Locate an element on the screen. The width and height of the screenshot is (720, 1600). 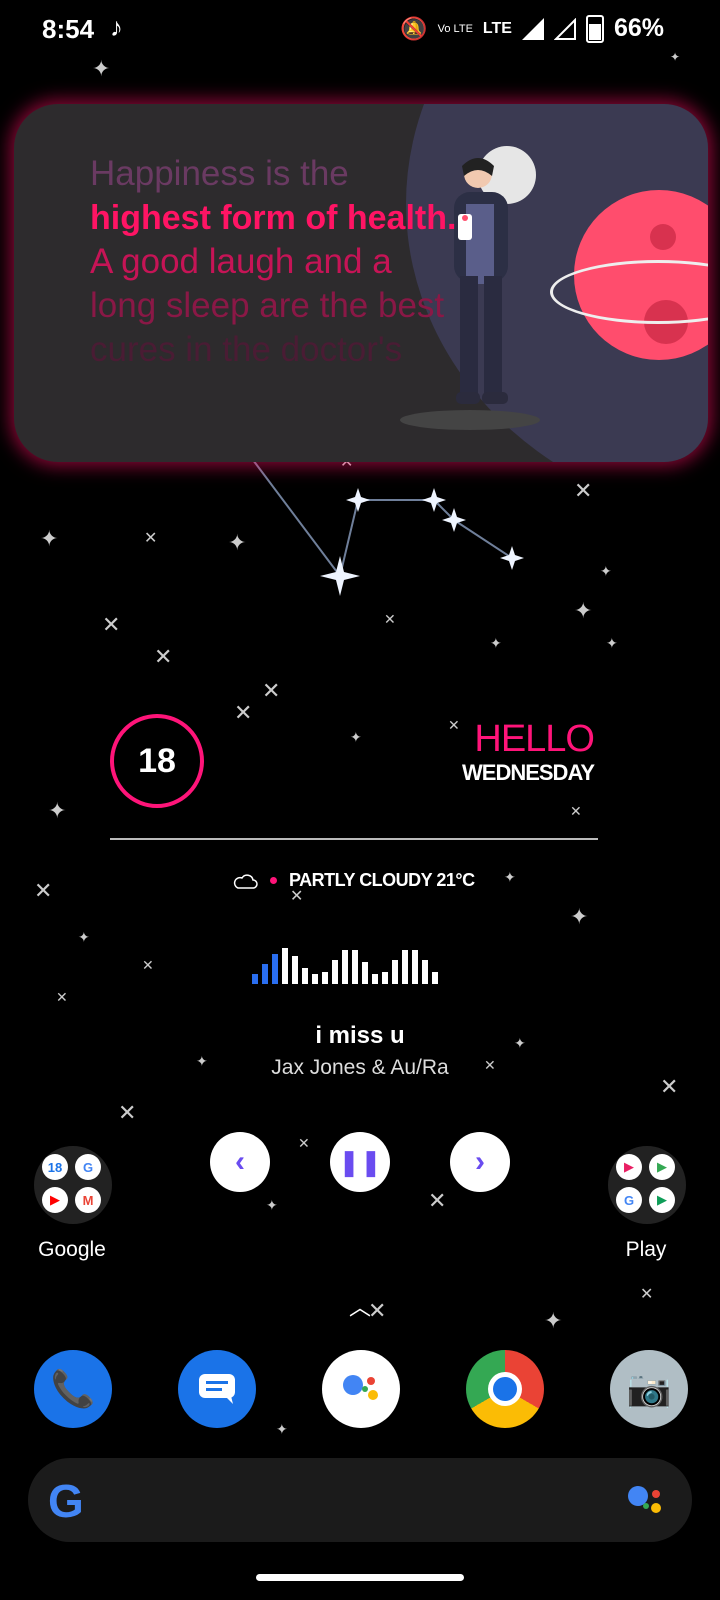
play-store-icon: ▶ is located at coordinates (662, 1167).